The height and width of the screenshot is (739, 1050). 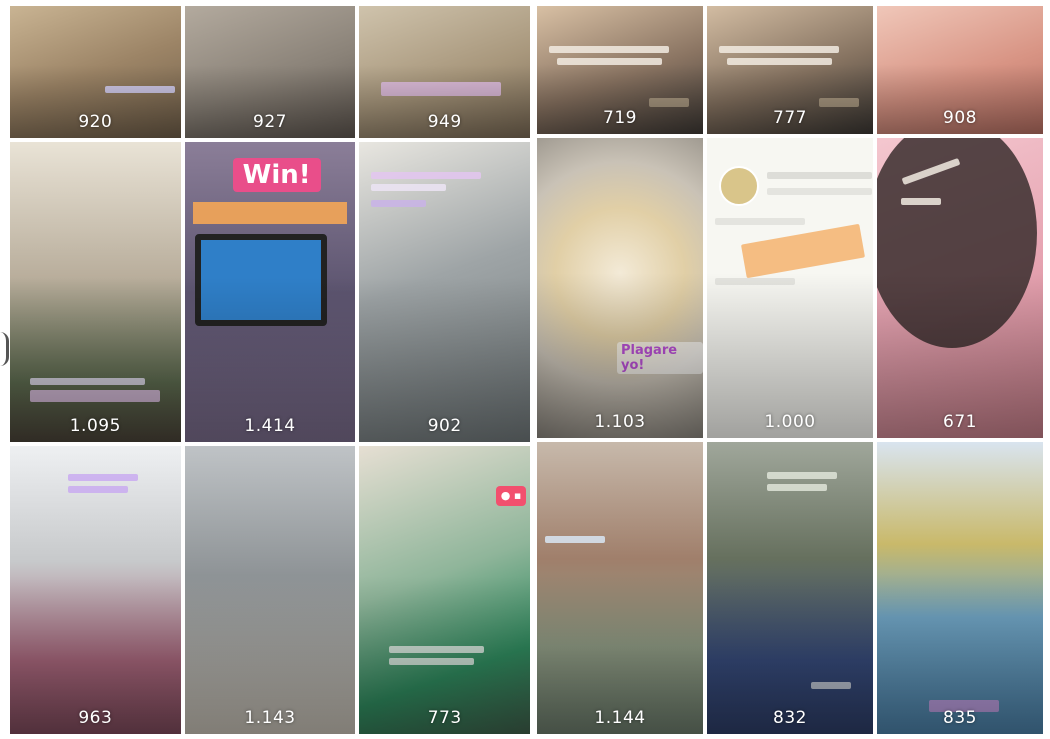 I want to click on profile-screenshot, so click(x=790, y=288).